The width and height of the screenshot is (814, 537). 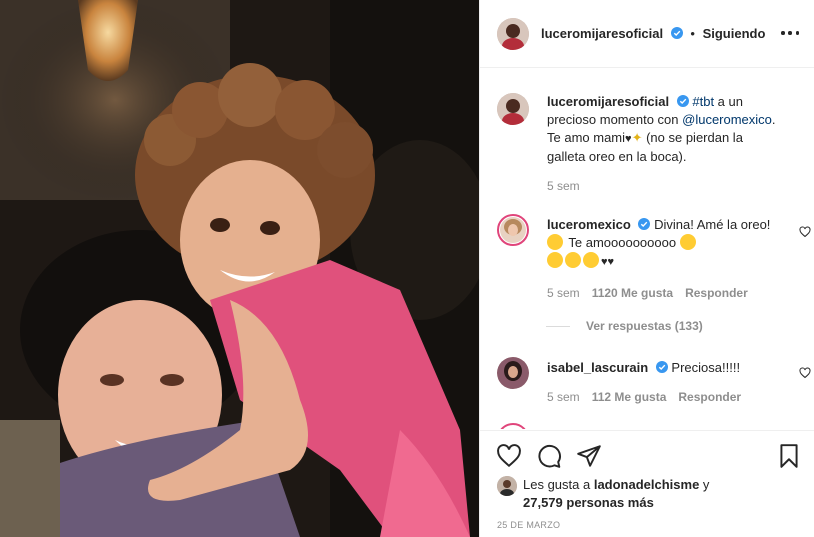 I want to click on more-options-icon, so click(x=790, y=33).